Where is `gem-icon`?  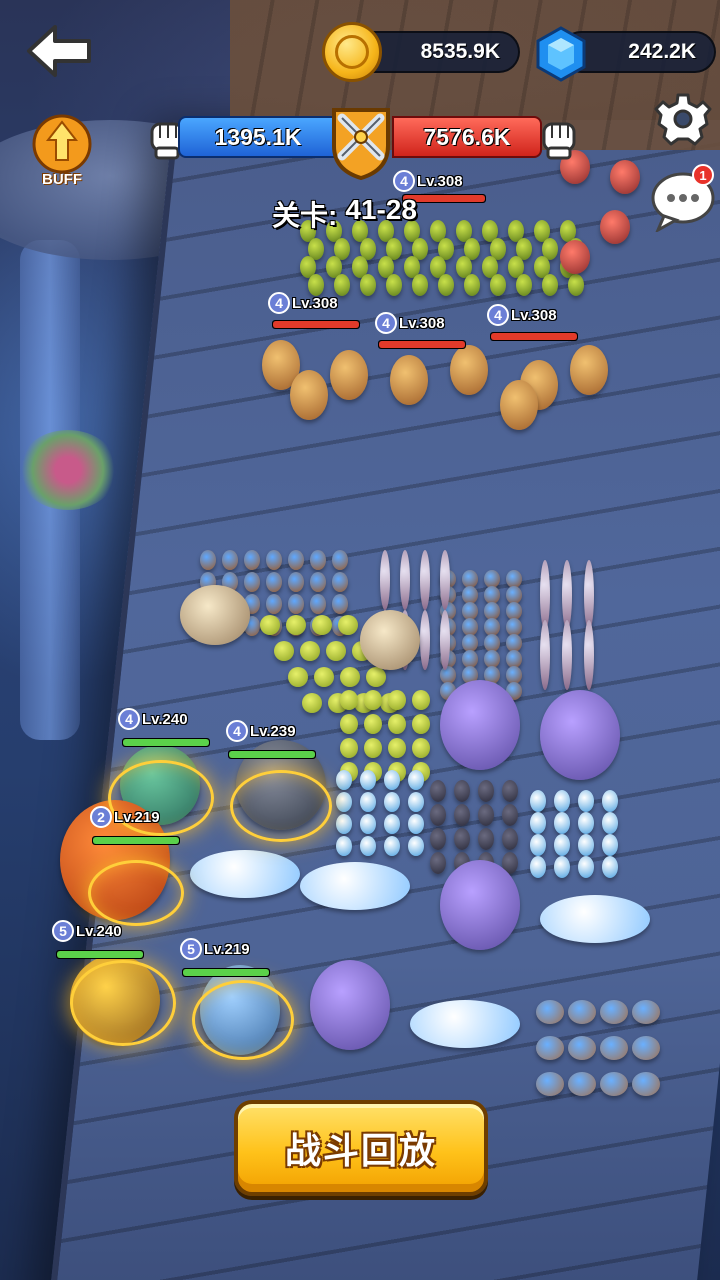 gem-icon is located at coordinates (561, 54).